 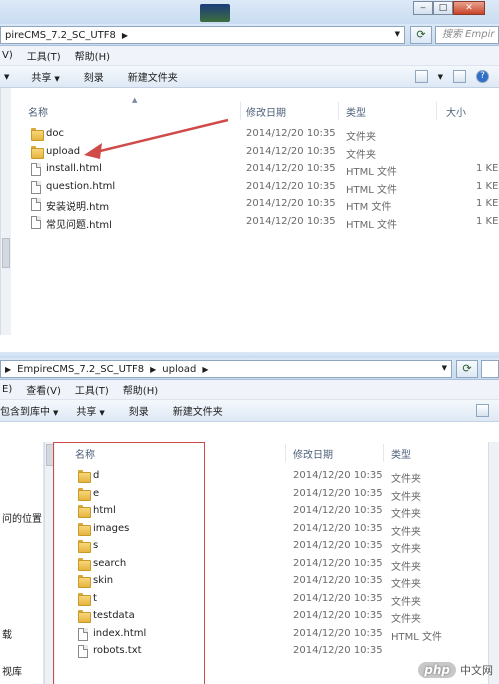 I want to click on maximize-button: □, so click(x=443, y=8).